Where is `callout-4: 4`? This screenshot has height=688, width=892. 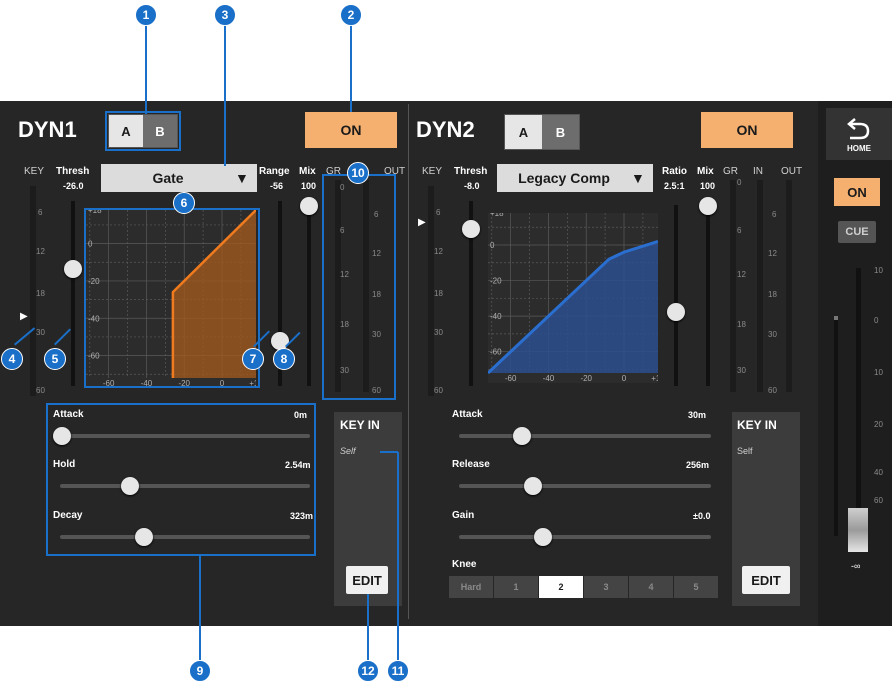 callout-4: 4 is located at coordinates (12, 359).